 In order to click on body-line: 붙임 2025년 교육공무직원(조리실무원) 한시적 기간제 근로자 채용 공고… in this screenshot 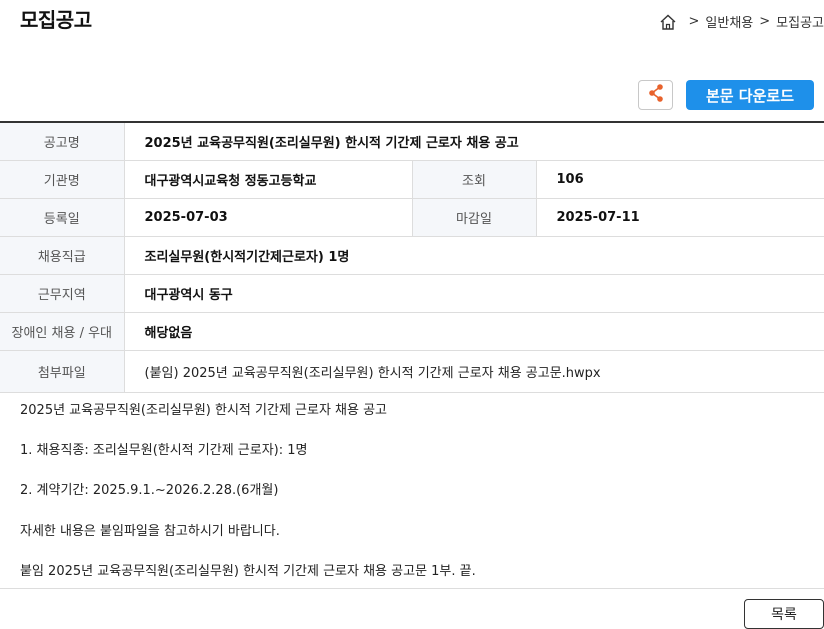, I will do `click(248, 571)`.